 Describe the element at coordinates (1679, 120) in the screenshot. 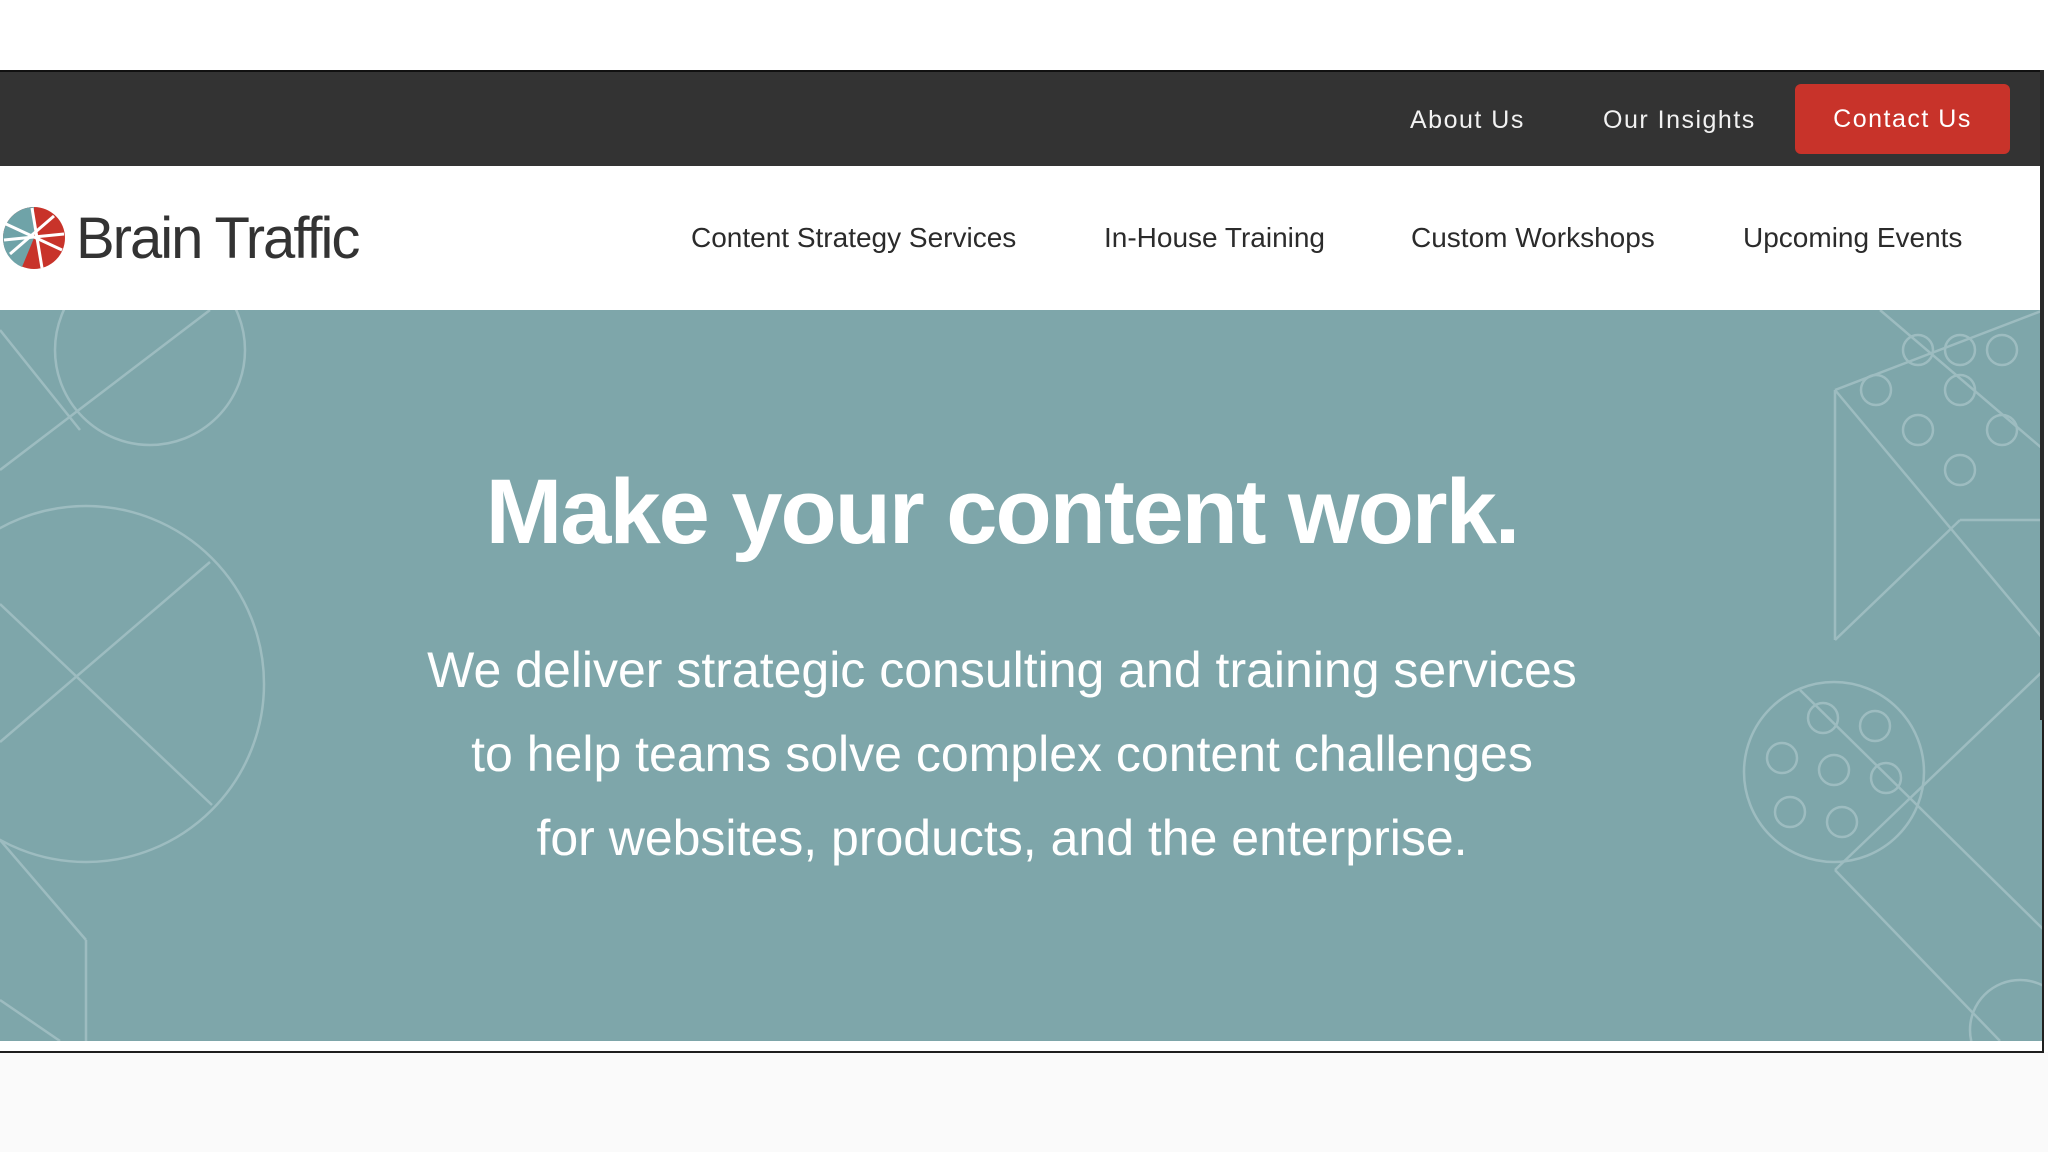

I see `our-insights-link: Our Insights` at that location.